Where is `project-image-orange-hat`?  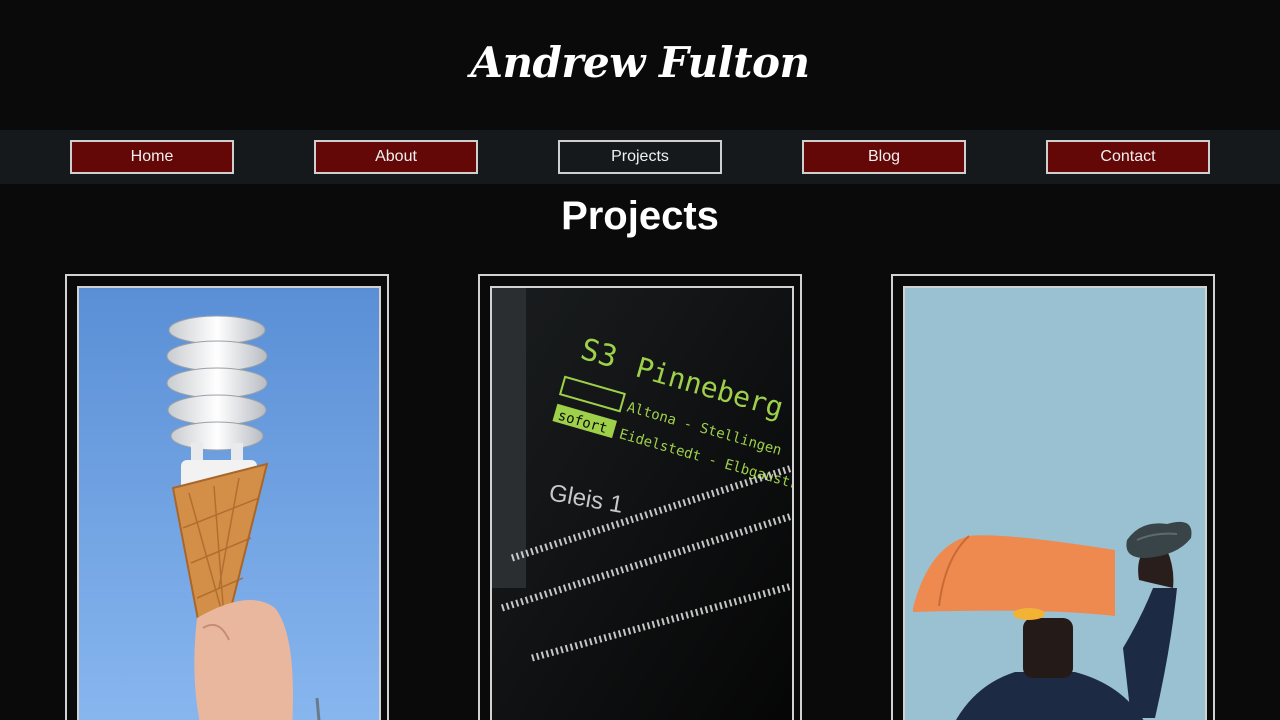 project-image-orange-hat is located at coordinates (1055, 503).